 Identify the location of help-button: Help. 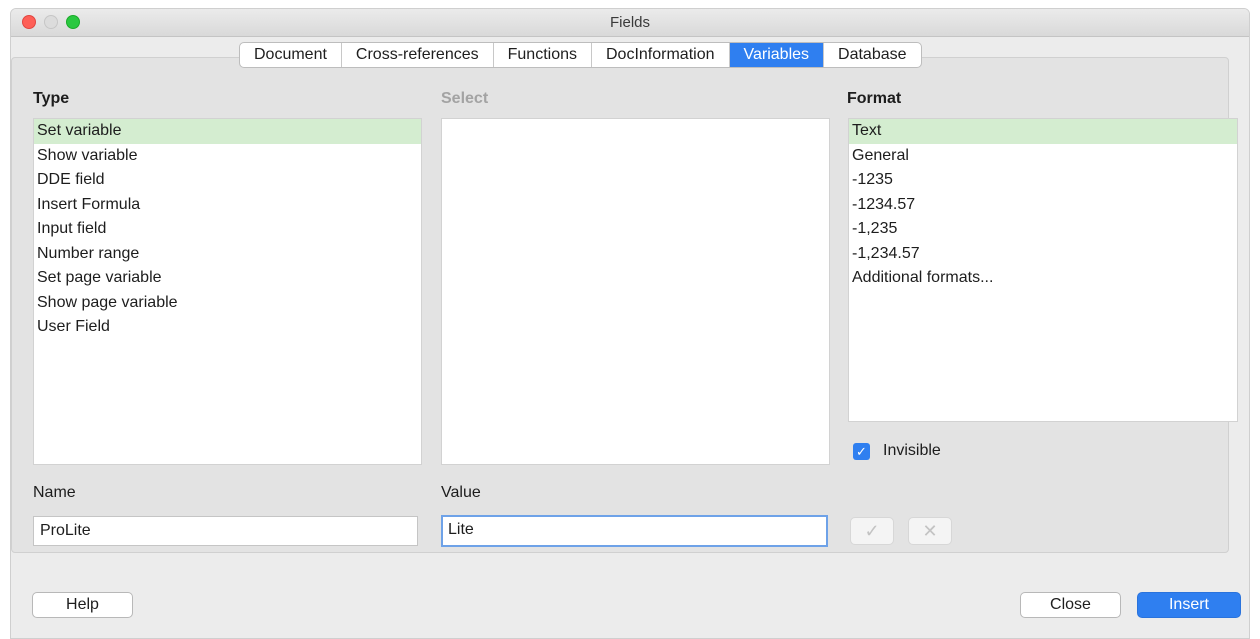
(82, 605).